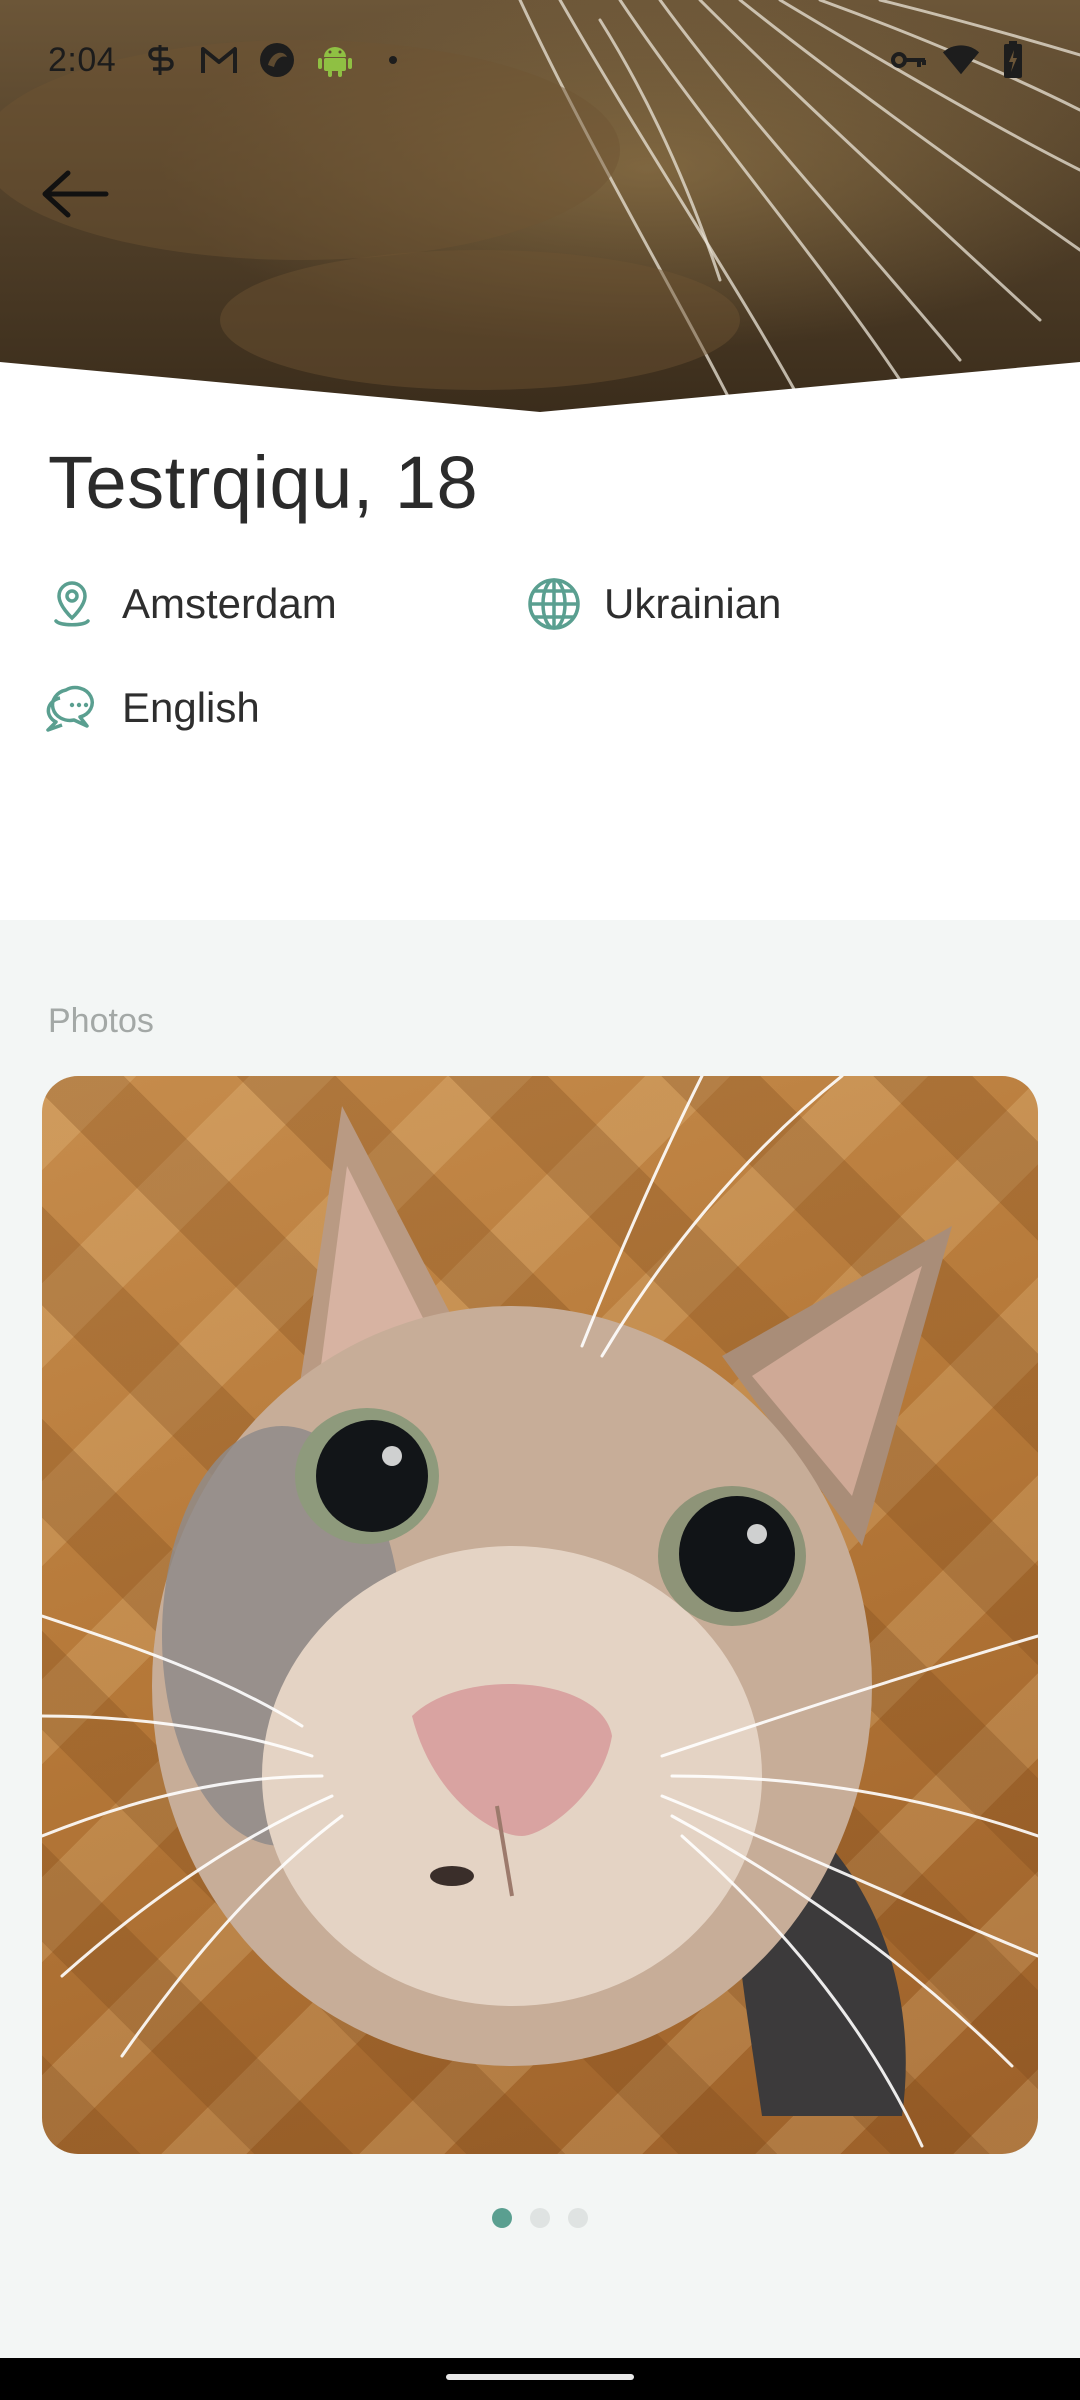  I want to click on chat-bubbles-icon, so click(72, 708).